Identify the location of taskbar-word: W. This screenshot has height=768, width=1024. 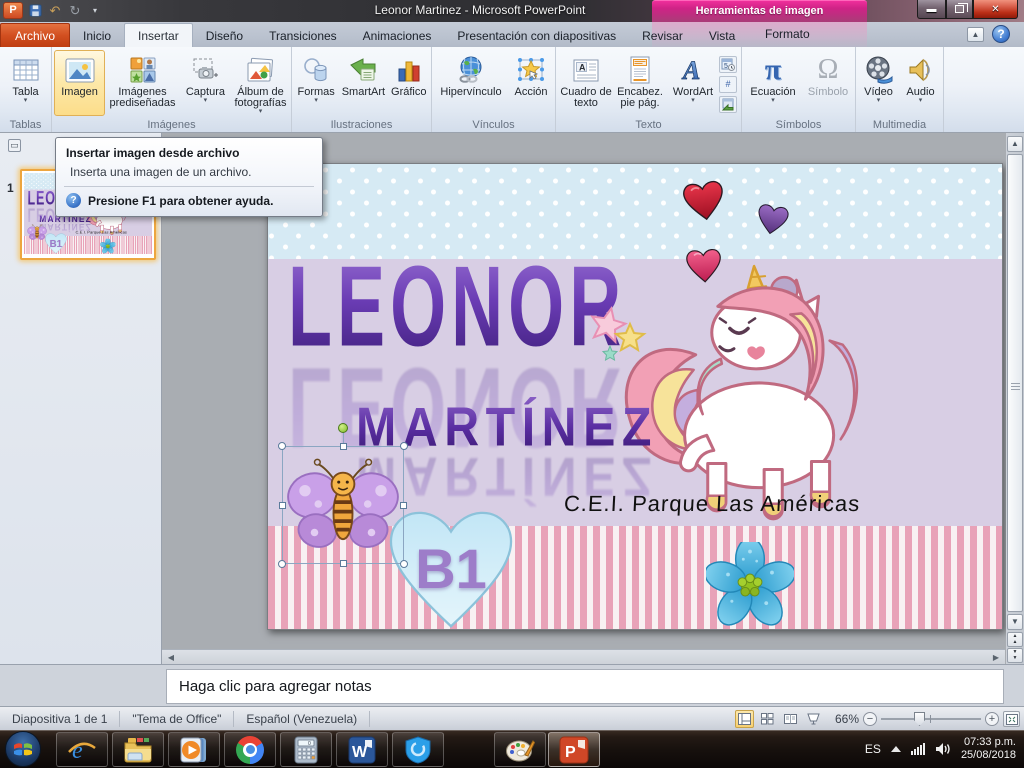
(362, 749).